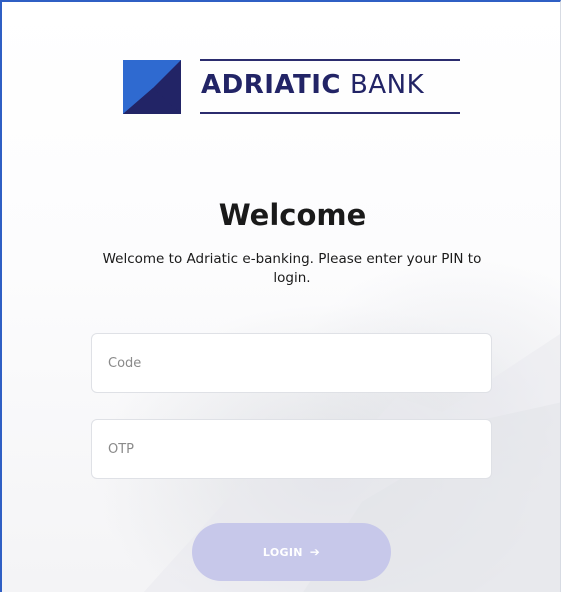  I want to click on otp-field, so click(291, 449).